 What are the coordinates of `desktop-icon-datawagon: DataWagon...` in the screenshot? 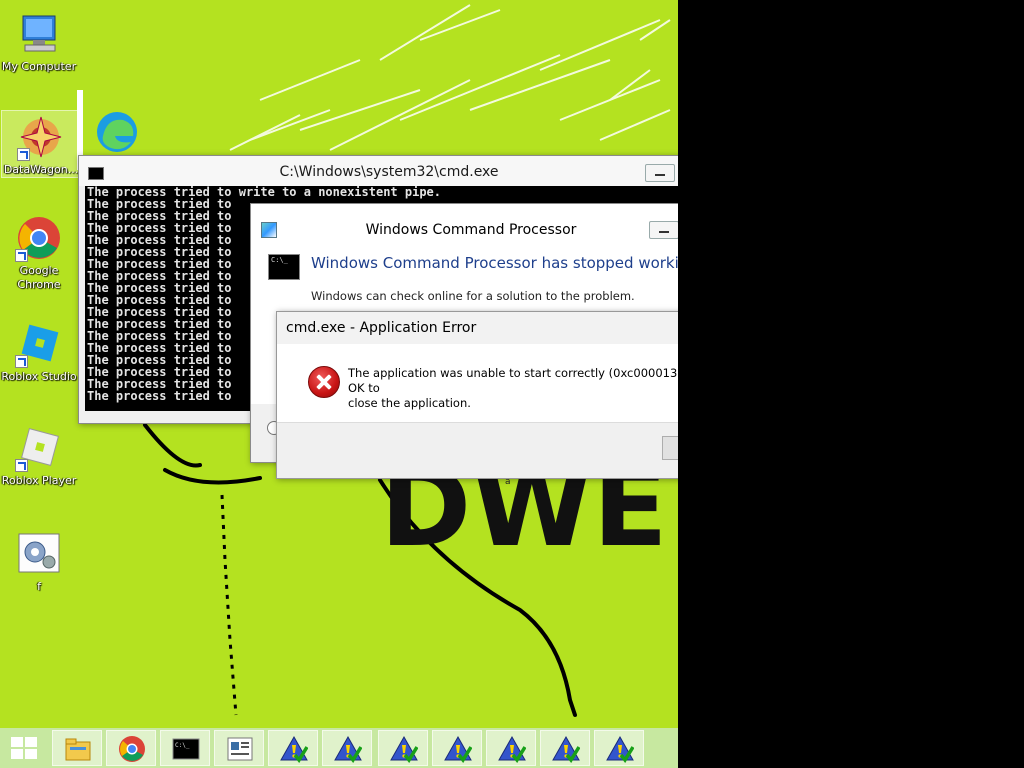 It's located at (41, 144).